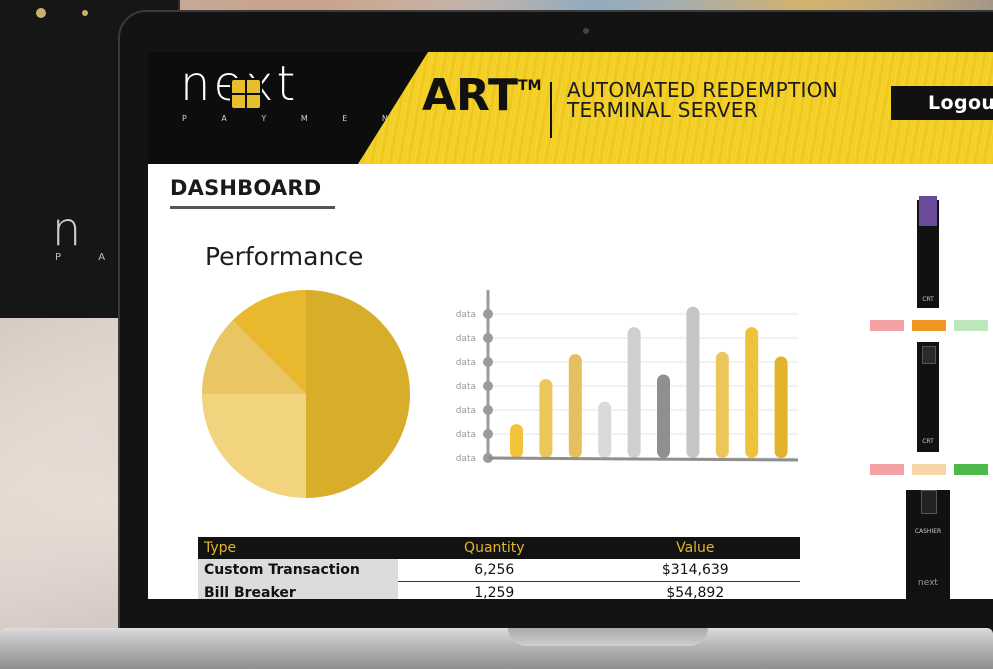  Describe the element at coordinates (608, 637) in the screenshot. I see `laptop-notch` at that location.